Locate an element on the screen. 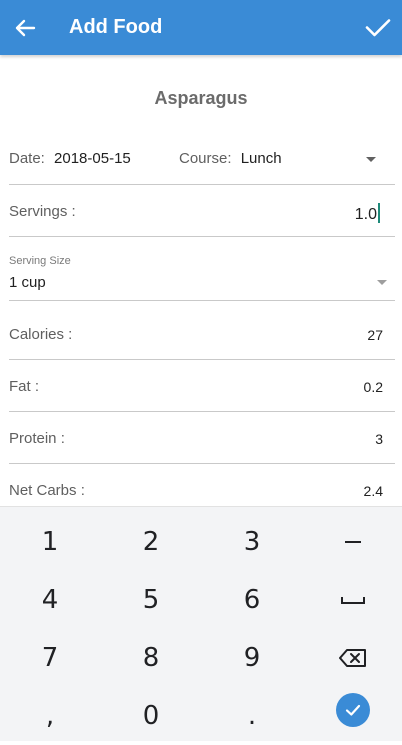 The image size is (402, 745). nutrition-row-fat: Fat : 0.2 is located at coordinates (202, 388).